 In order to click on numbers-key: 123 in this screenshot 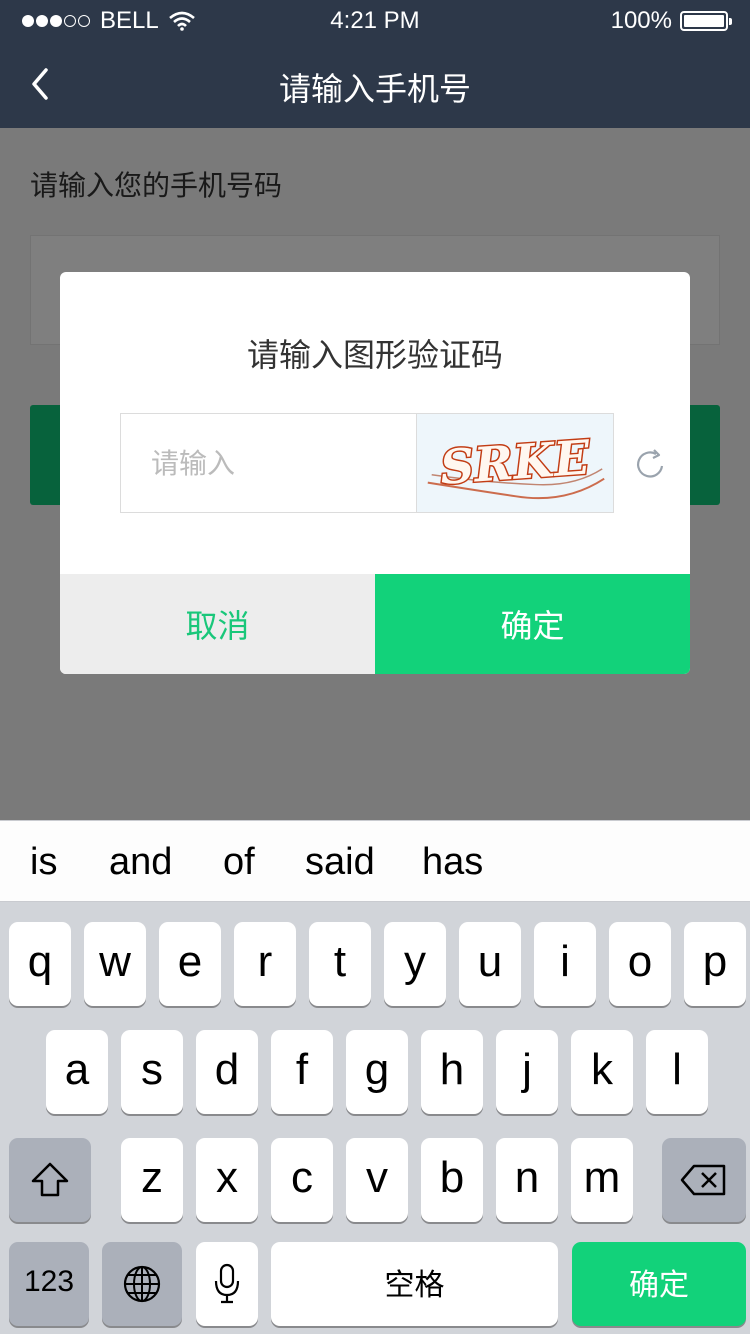, I will do `click(49, 1284)`.